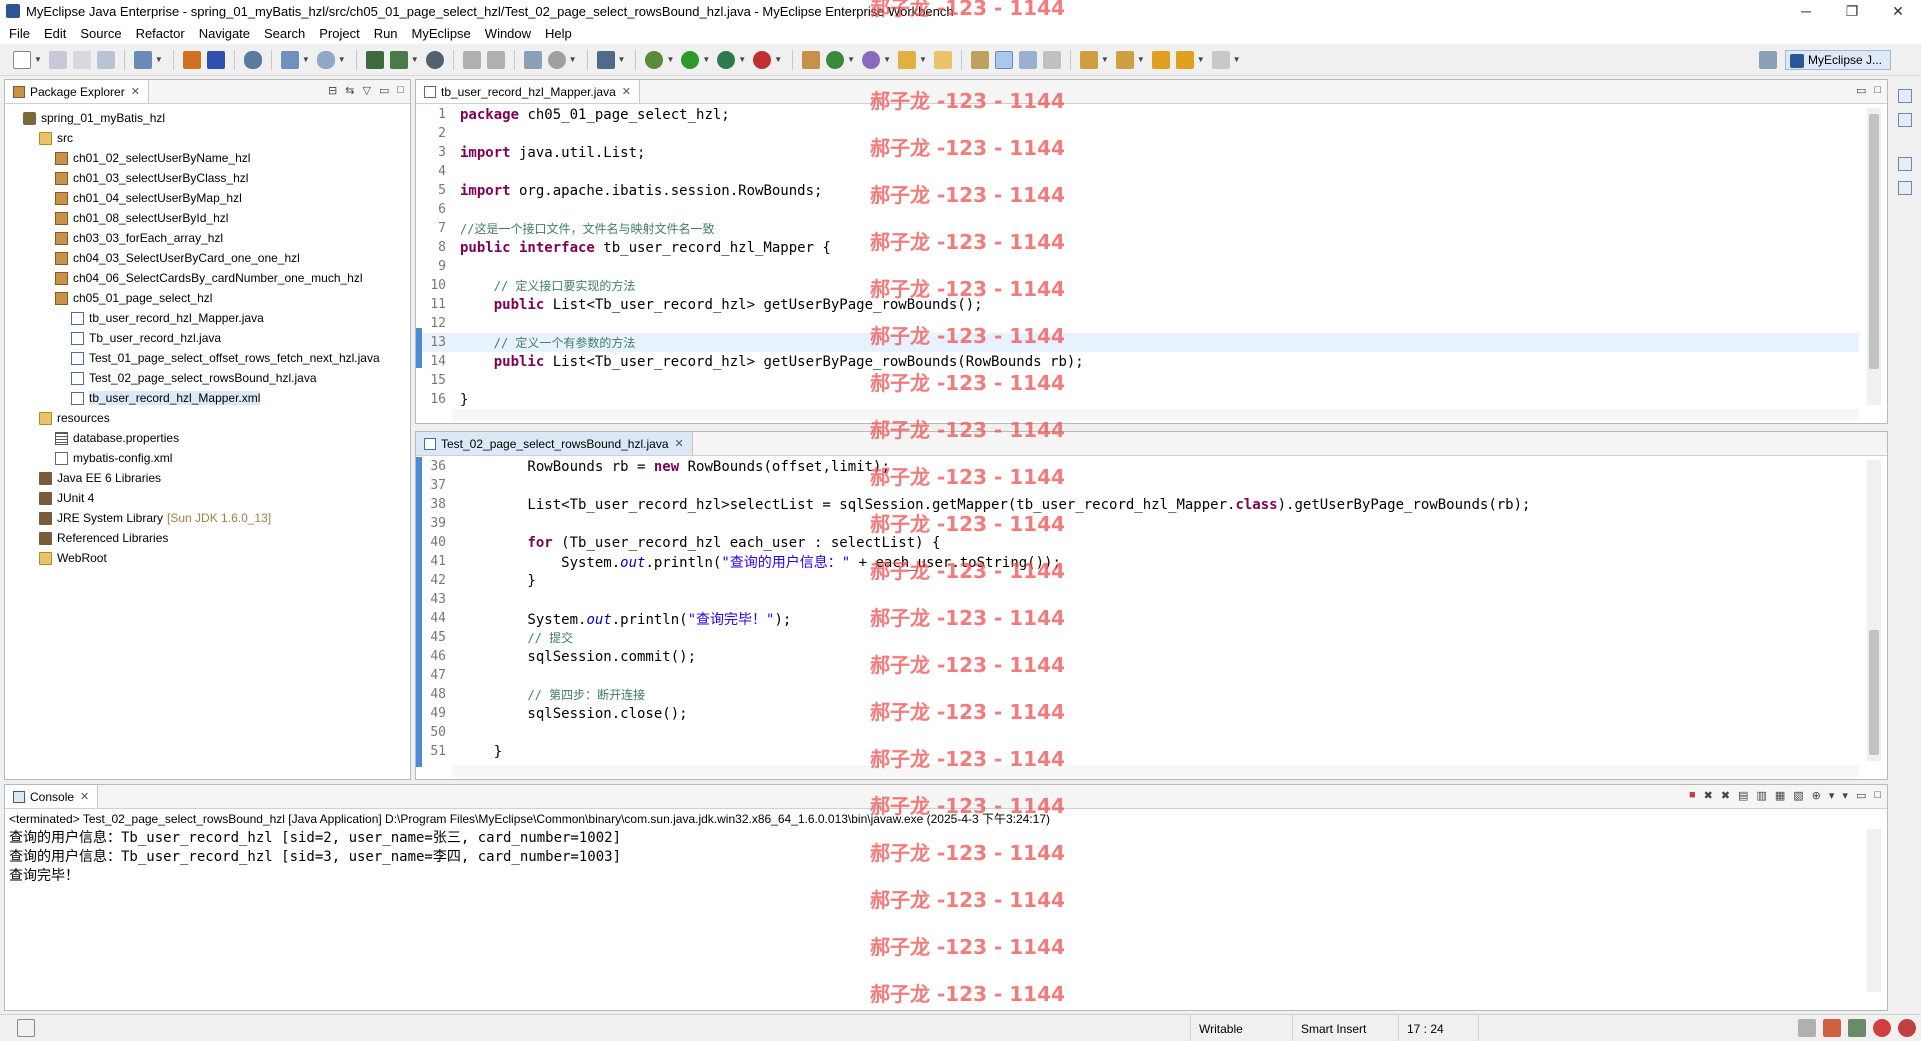 The height and width of the screenshot is (1041, 1921). Describe the element at coordinates (207, 238) in the screenshot. I see `tree-item: ch03_03_forEach_array_hzl` at that location.